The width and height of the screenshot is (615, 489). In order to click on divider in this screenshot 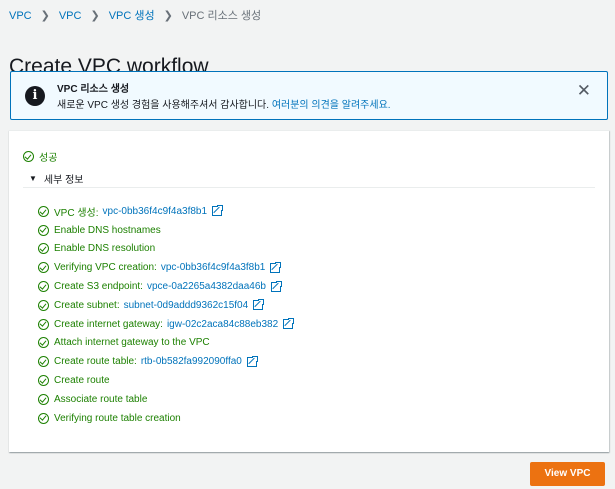, I will do `click(309, 187)`.